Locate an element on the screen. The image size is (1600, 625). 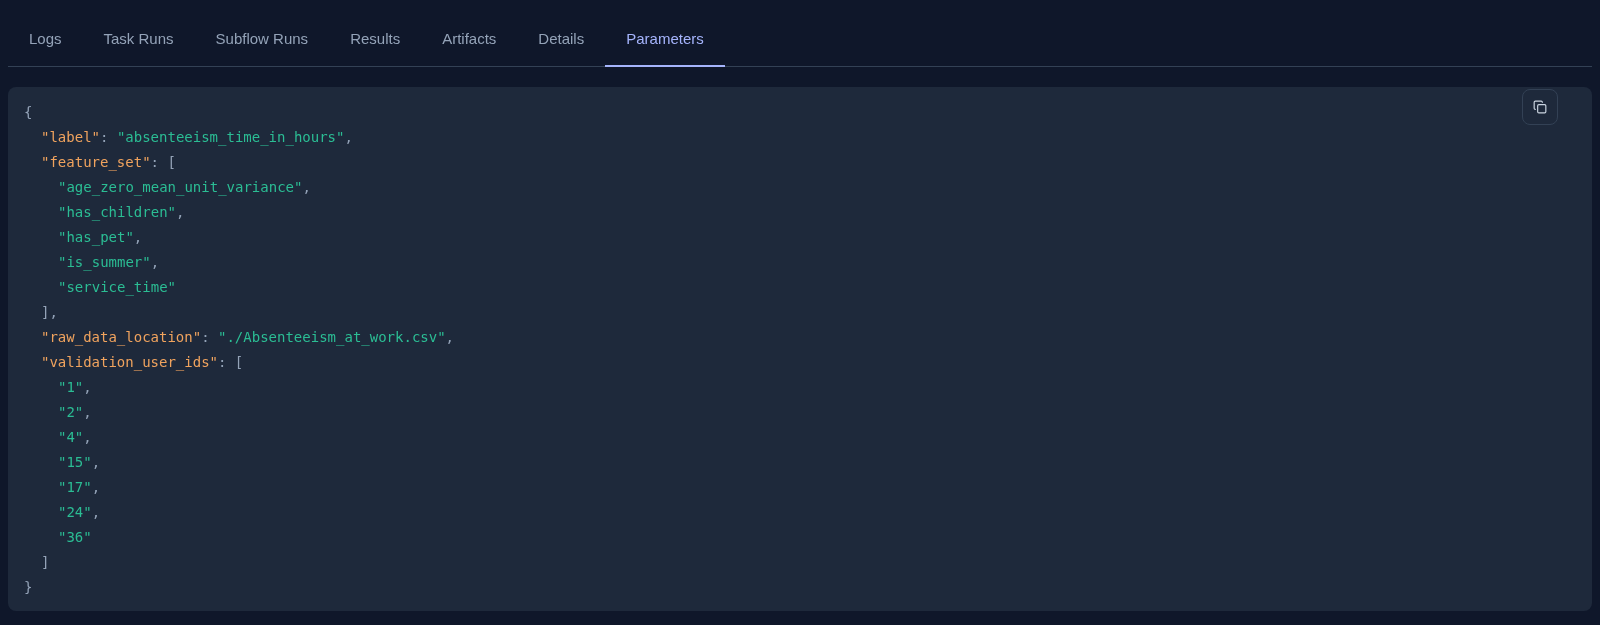
code-line: "is_summer", is located at coordinates (109, 263).